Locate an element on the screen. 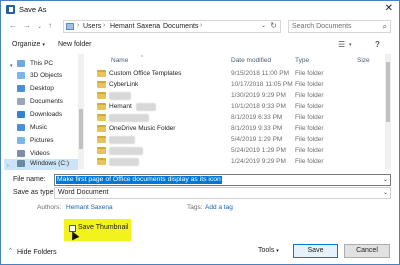 The image size is (400, 265). file-date: 1/30/2019 9:29 PM is located at coordinates (258, 95).